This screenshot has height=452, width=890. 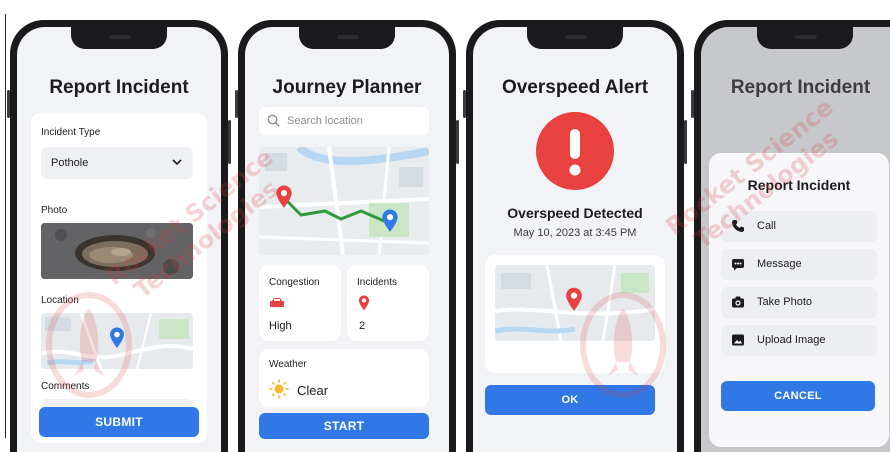 What do you see at coordinates (791, 340) in the screenshot?
I see `option-label: Upload Image` at bounding box center [791, 340].